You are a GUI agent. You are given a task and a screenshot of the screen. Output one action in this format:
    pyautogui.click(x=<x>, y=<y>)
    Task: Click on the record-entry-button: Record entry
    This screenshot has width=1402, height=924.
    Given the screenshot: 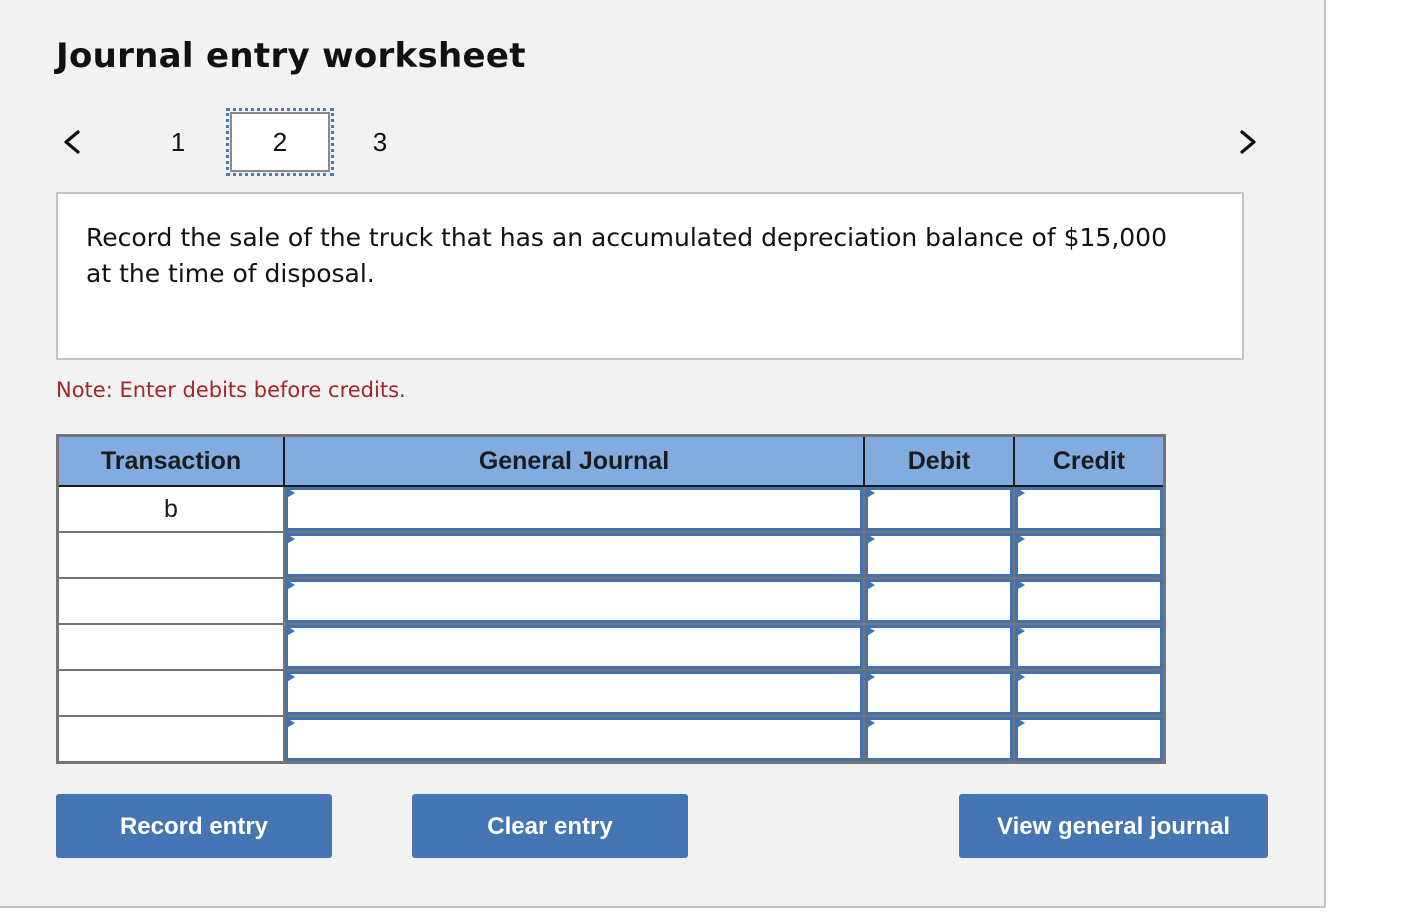 What is the action you would take?
    pyautogui.click(x=194, y=826)
    